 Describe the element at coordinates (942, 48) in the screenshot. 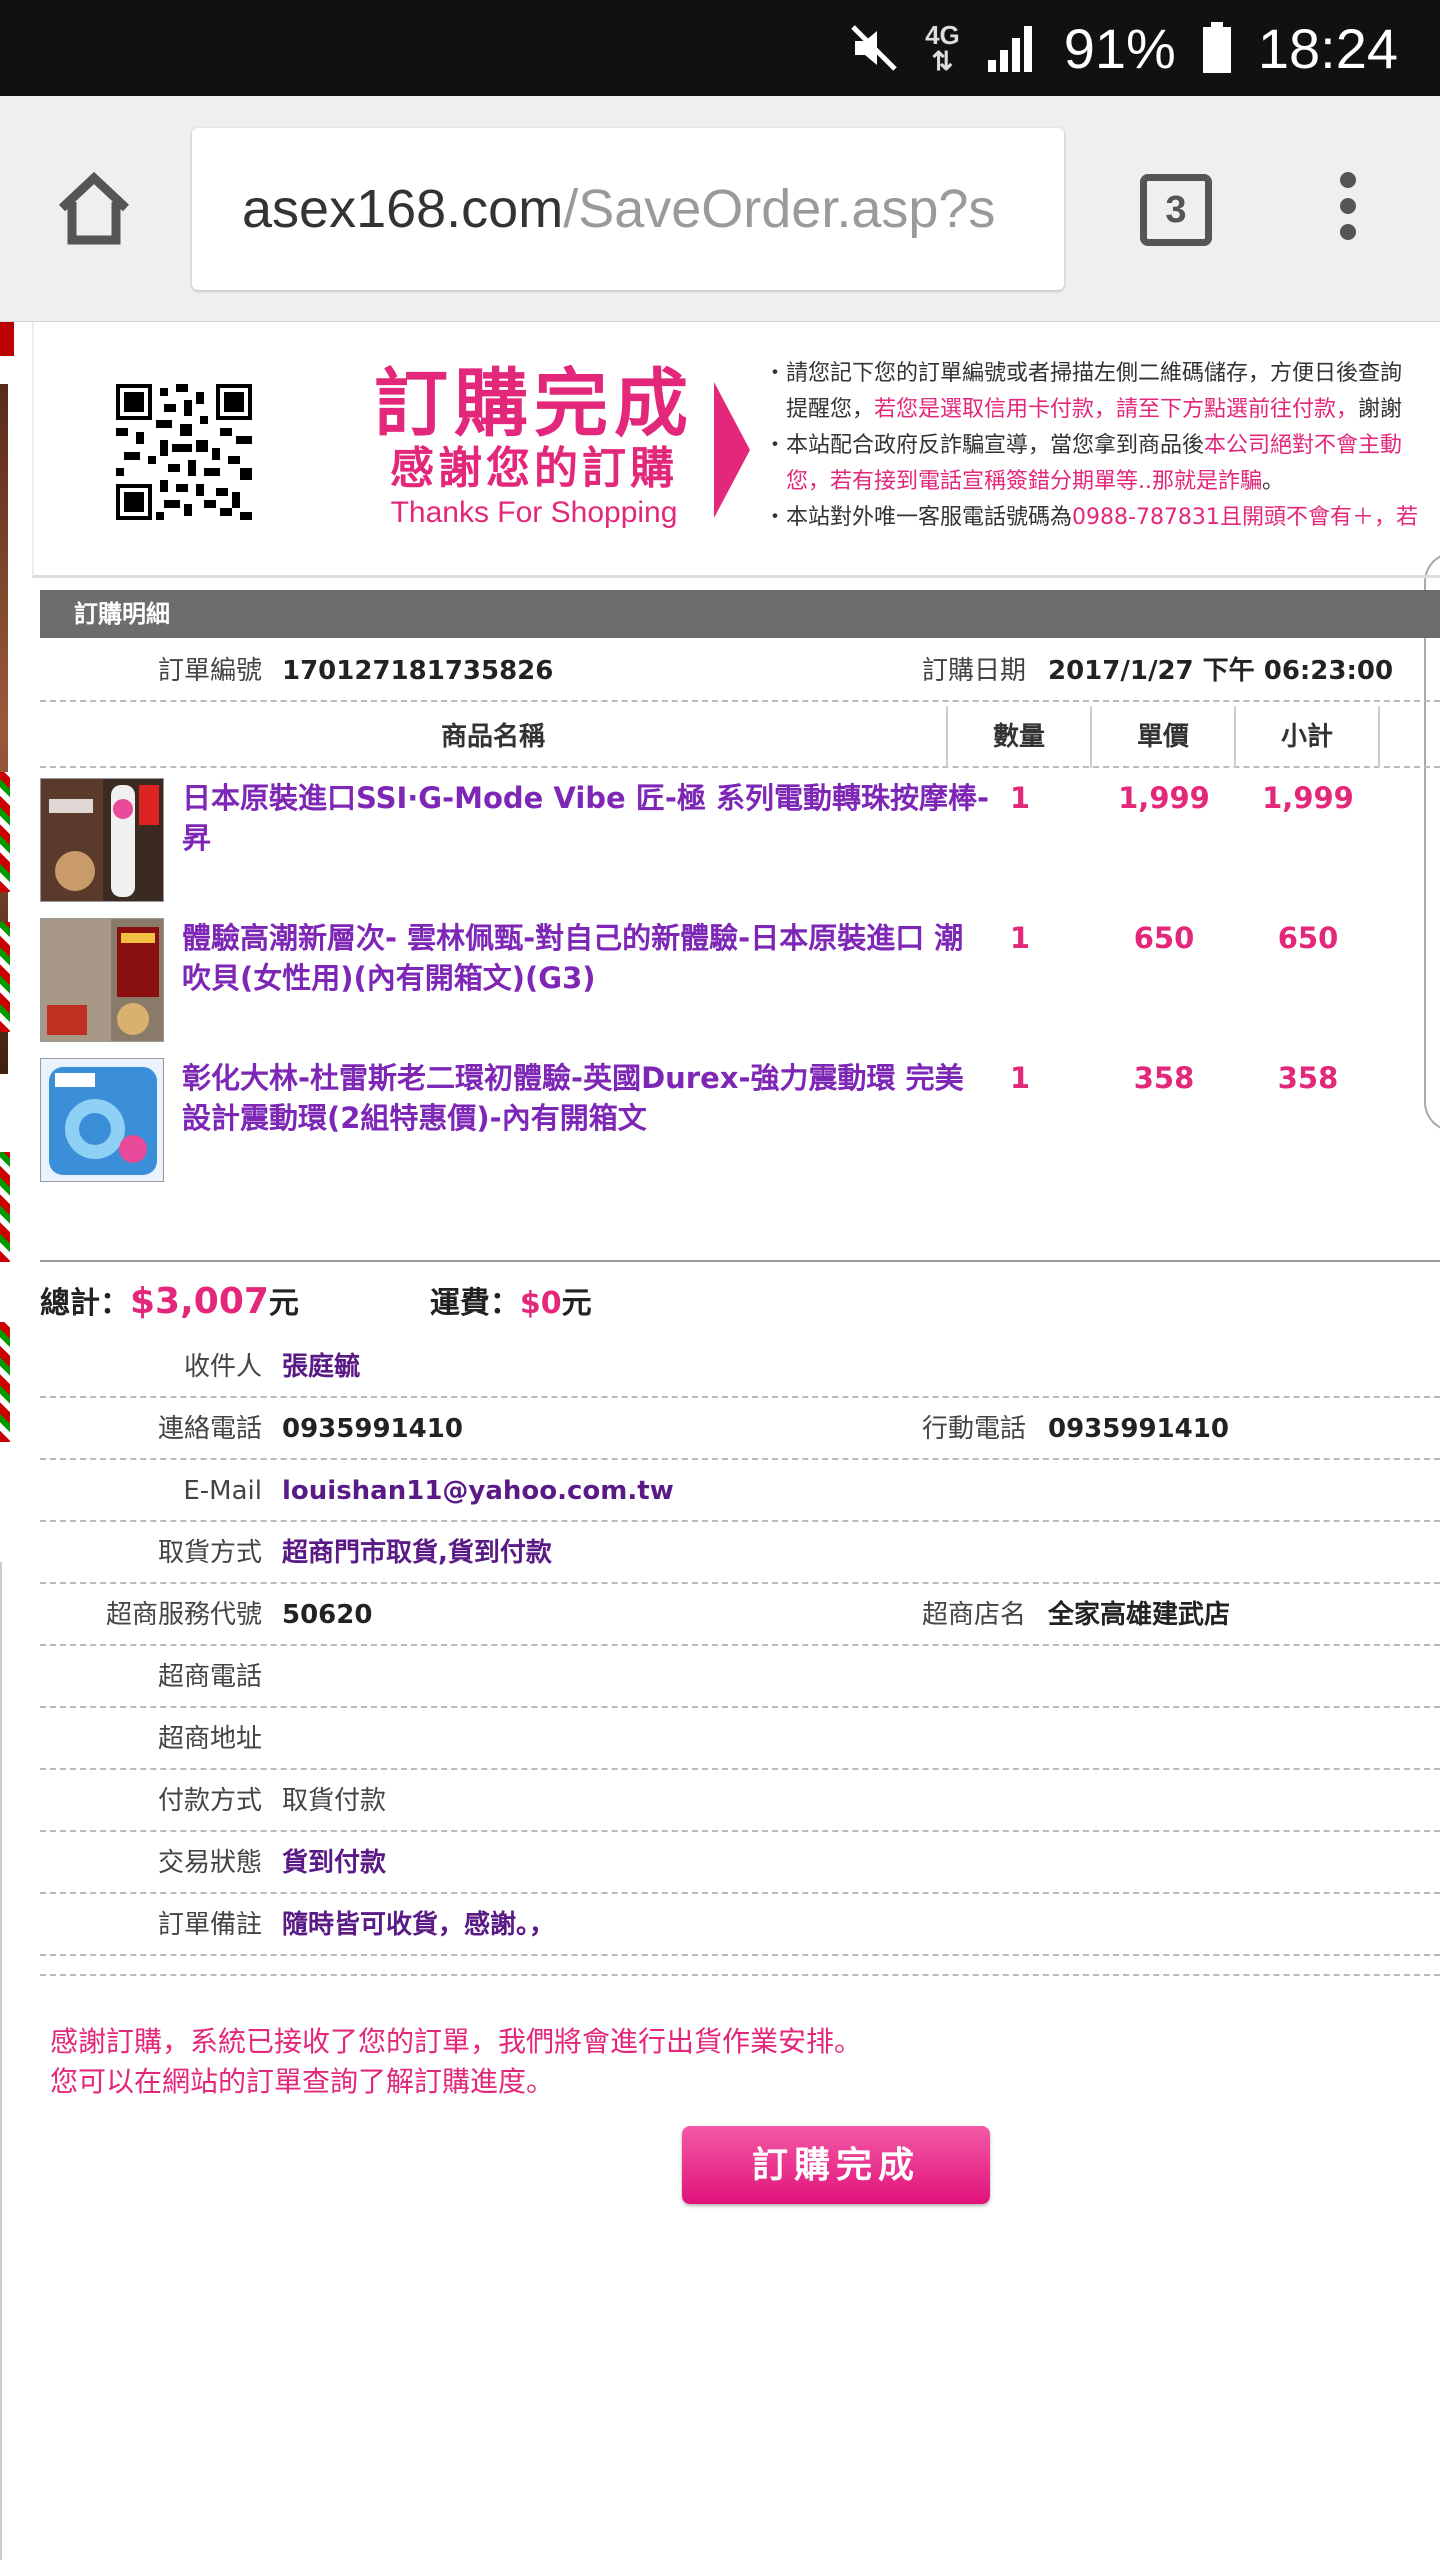

I see `network-type: 4G ⇅` at that location.